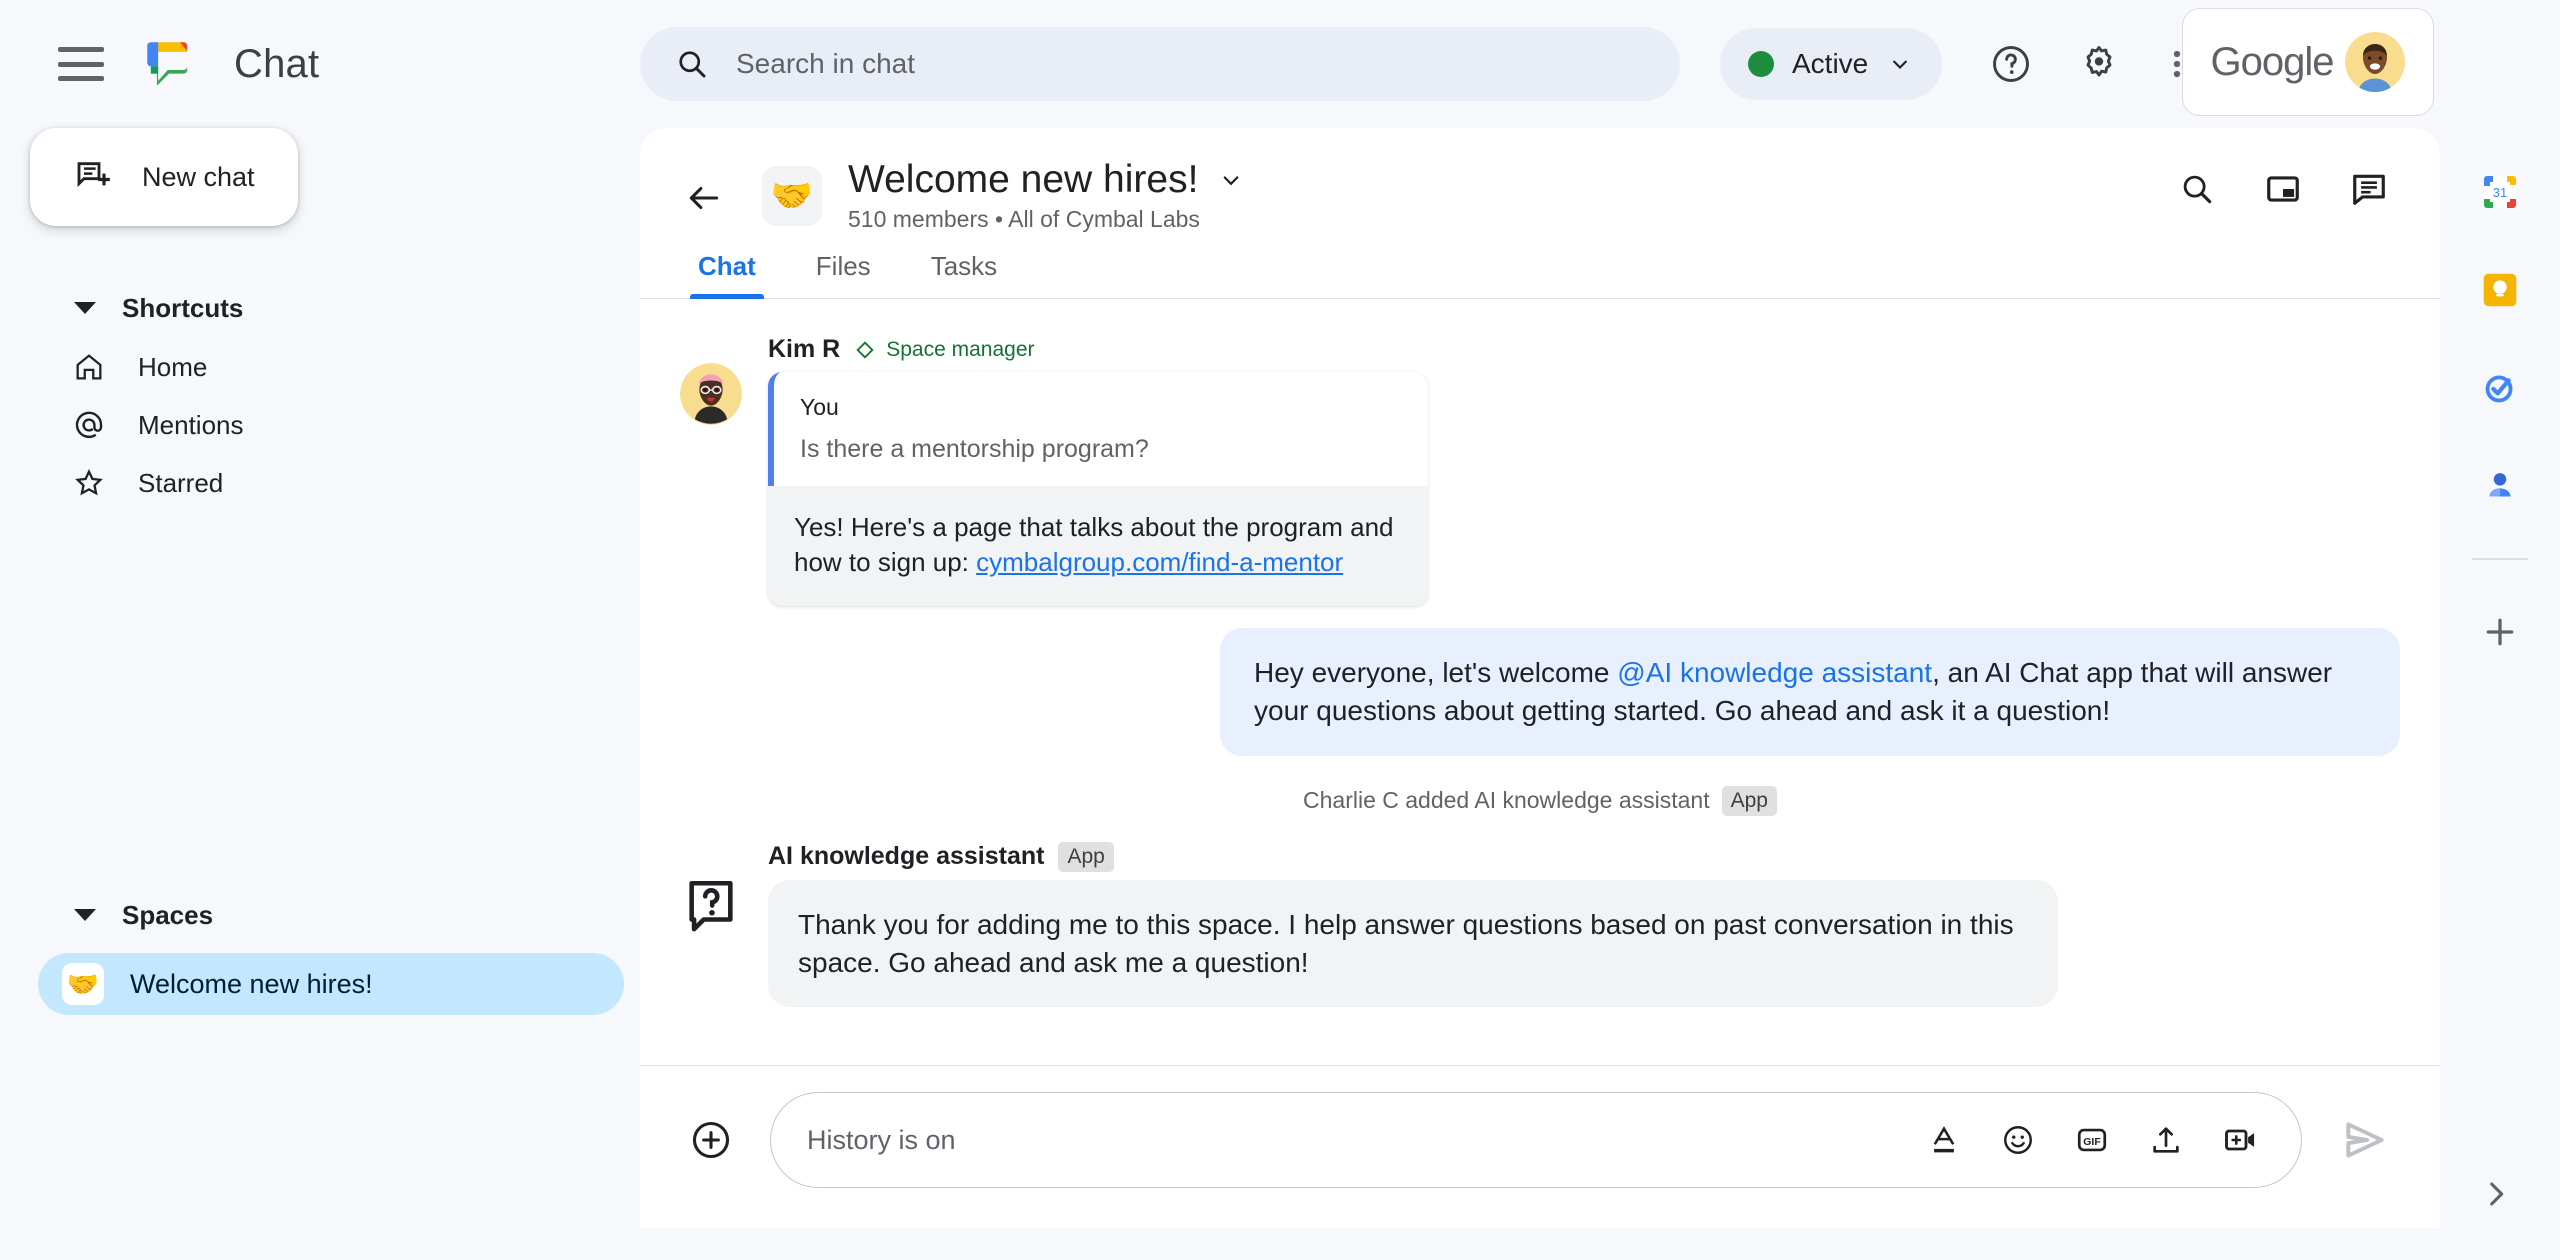 The image size is (2560, 1260). Describe the element at coordinates (1761, 64) in the screenshot. I see `status-dot-icon` at that location.